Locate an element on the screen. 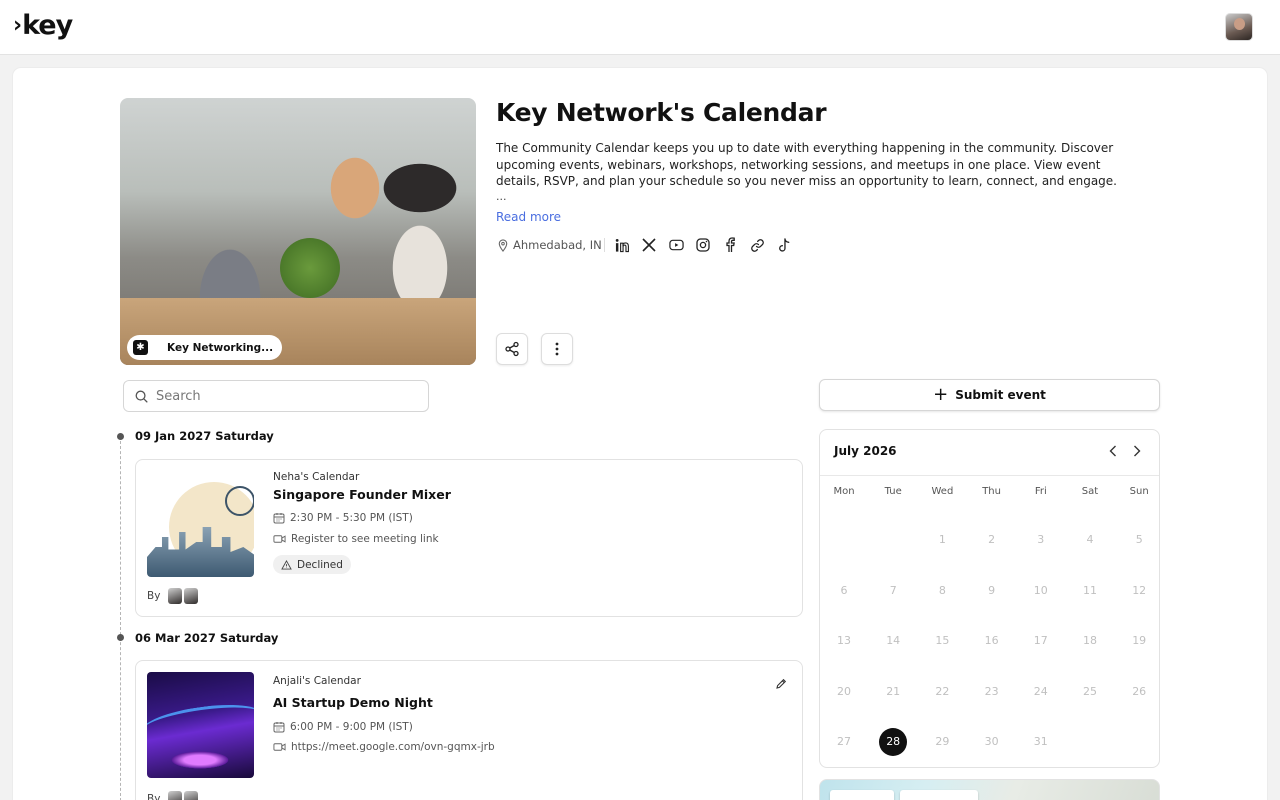 The width and height of the screenshot is (1280, 800). chevron-right-icon is located at coordinates (1137, 451).